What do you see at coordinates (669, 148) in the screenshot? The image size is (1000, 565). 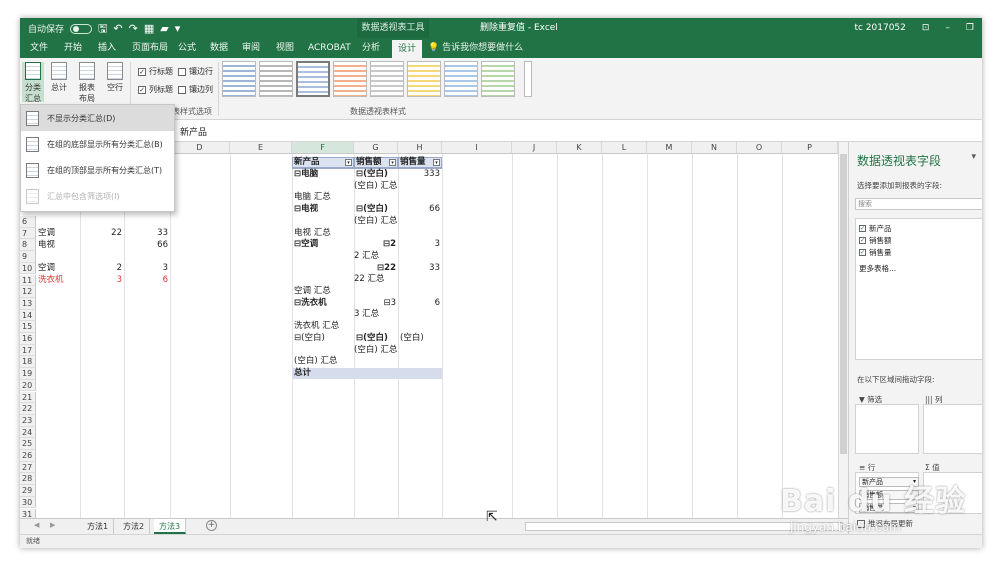 I see `column-header-m: M` at bounding box center [669, 148].